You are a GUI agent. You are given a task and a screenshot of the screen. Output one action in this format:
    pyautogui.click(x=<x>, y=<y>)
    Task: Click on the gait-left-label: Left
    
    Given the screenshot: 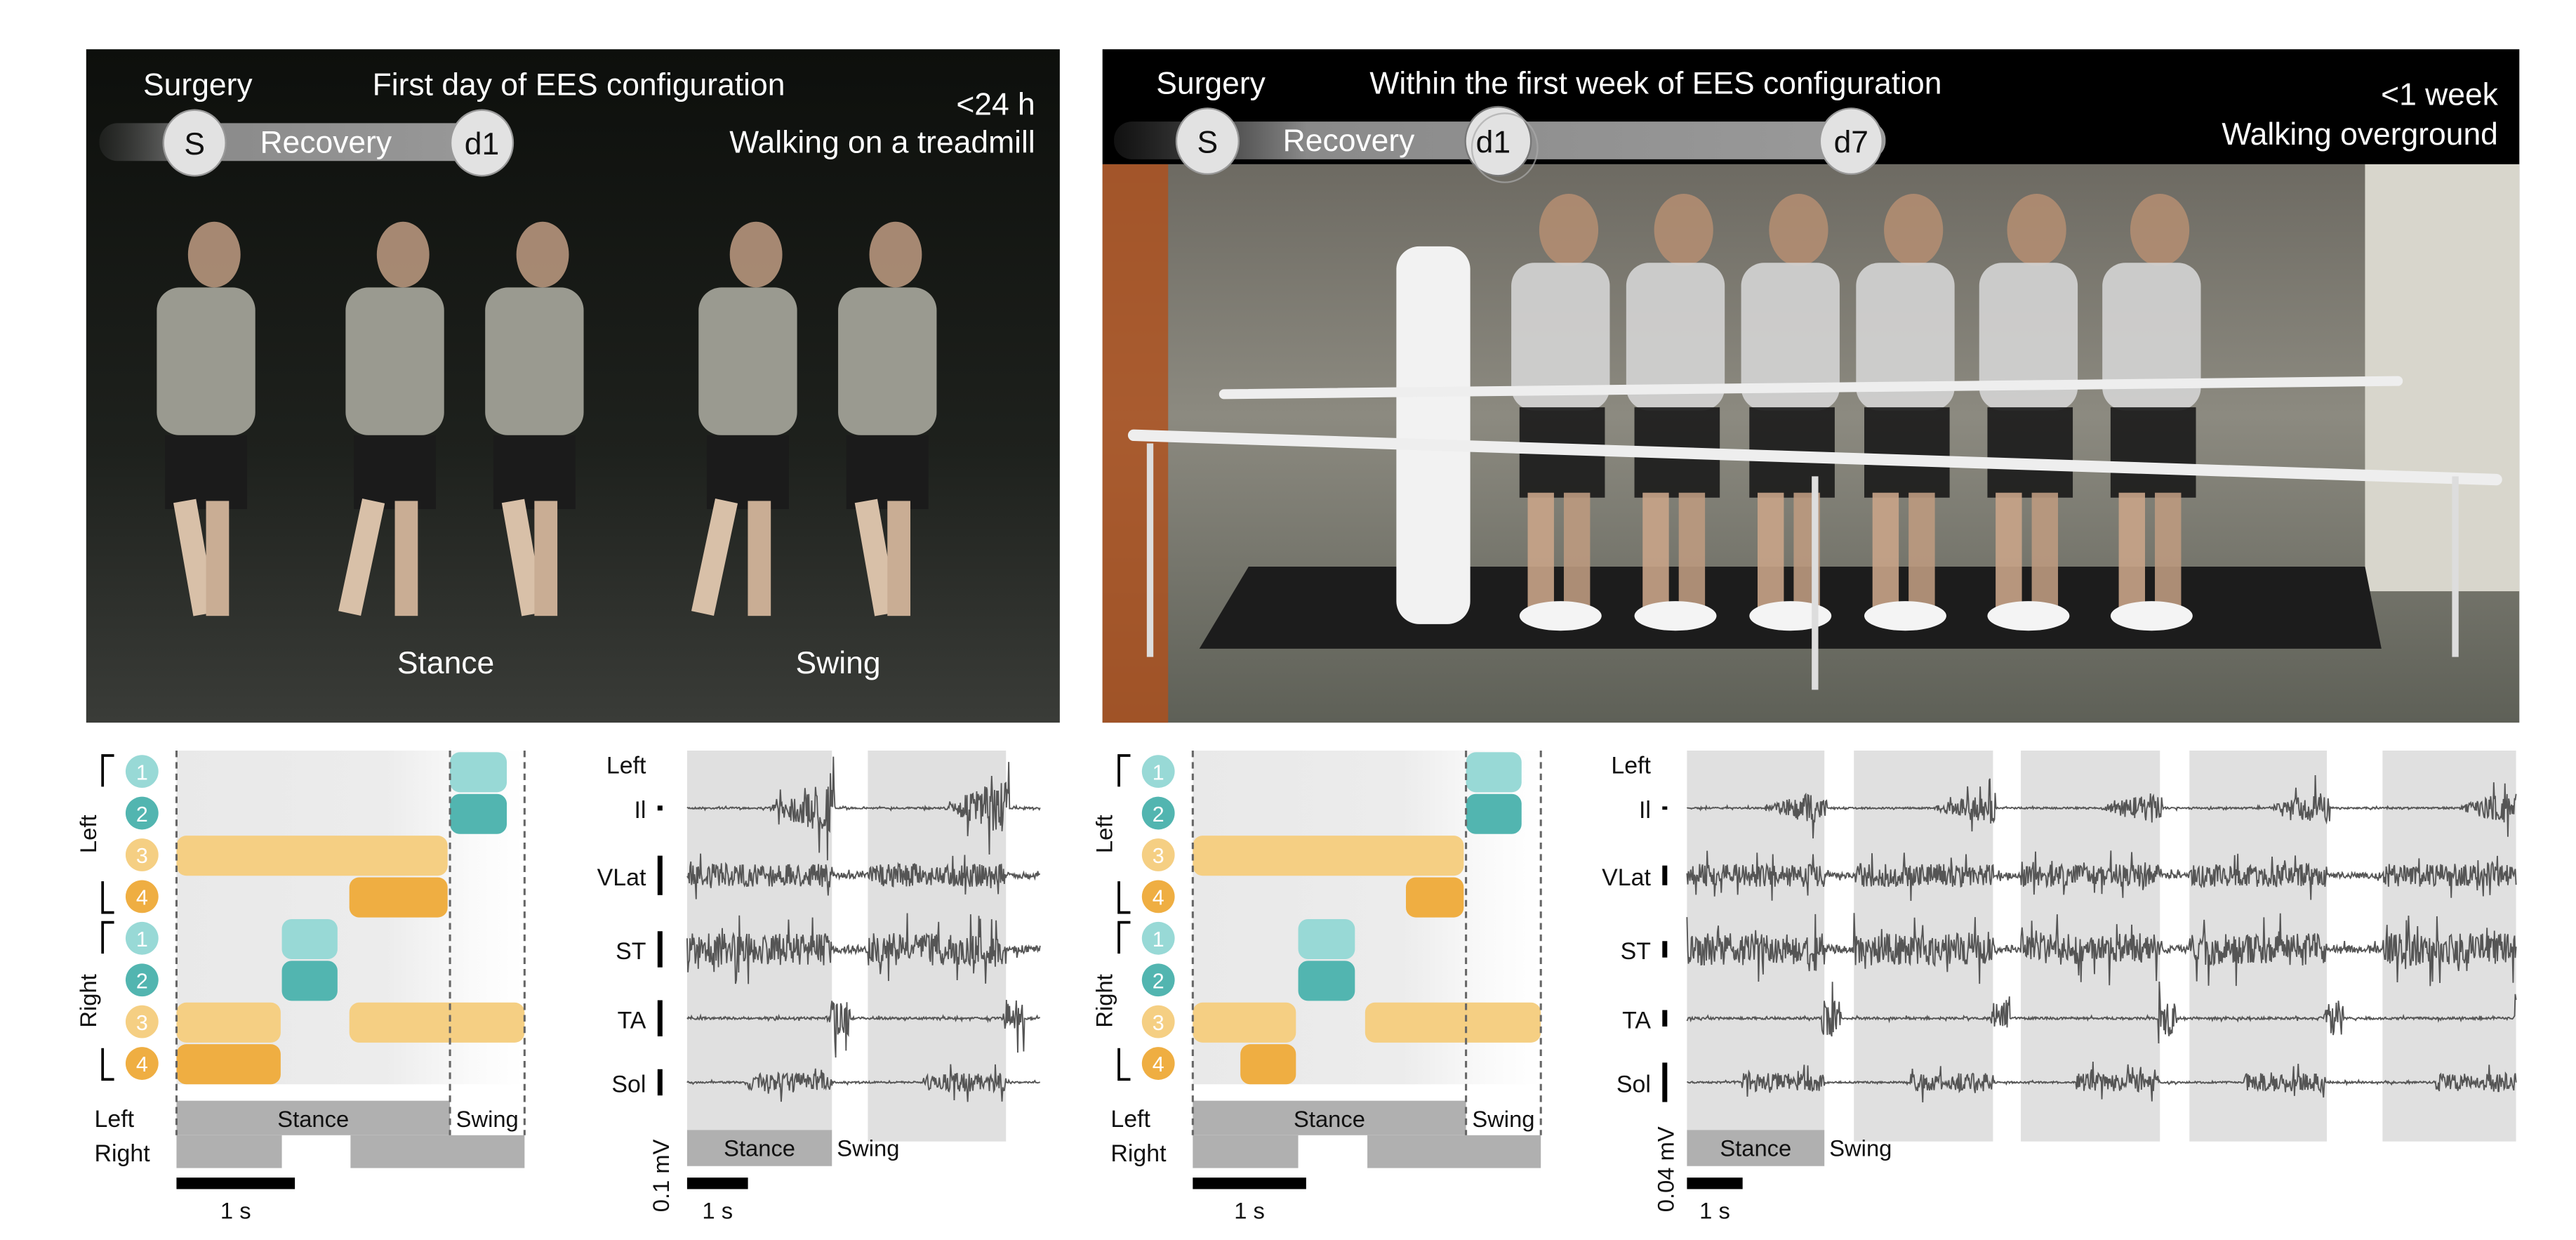 What is the action you would take?
    pyautogui.click(x=1130, y=1119)
    